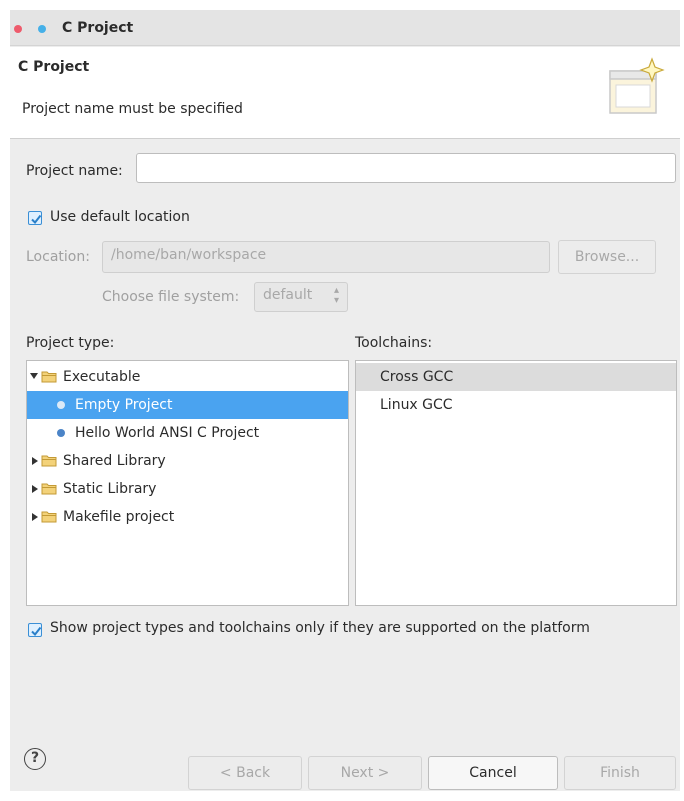 Image resolution: width=684 pixels, height=801 pixels. What do you see at coordinates (187, 489) in the screenshot?
I see `tree-item-static-library: Static Library` at bounding box center [187, 489].